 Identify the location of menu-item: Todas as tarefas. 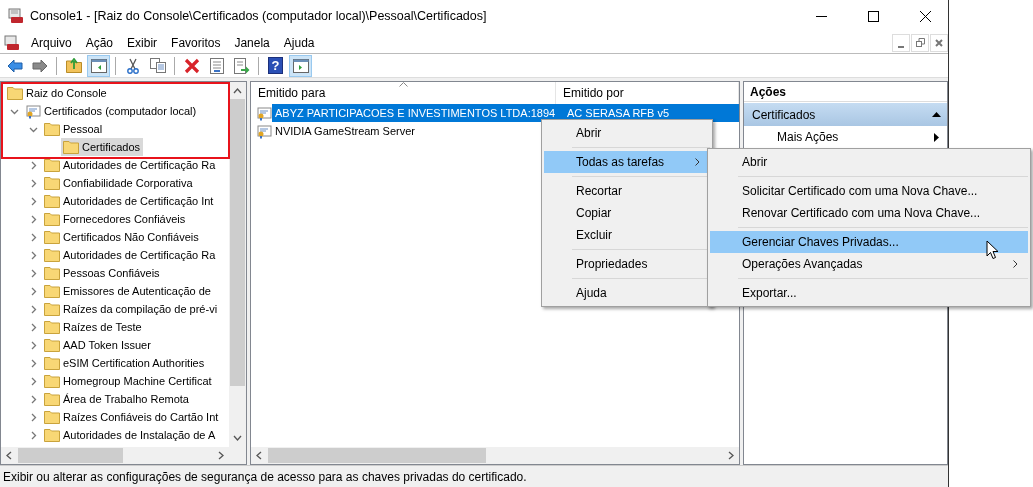
(627, 162).